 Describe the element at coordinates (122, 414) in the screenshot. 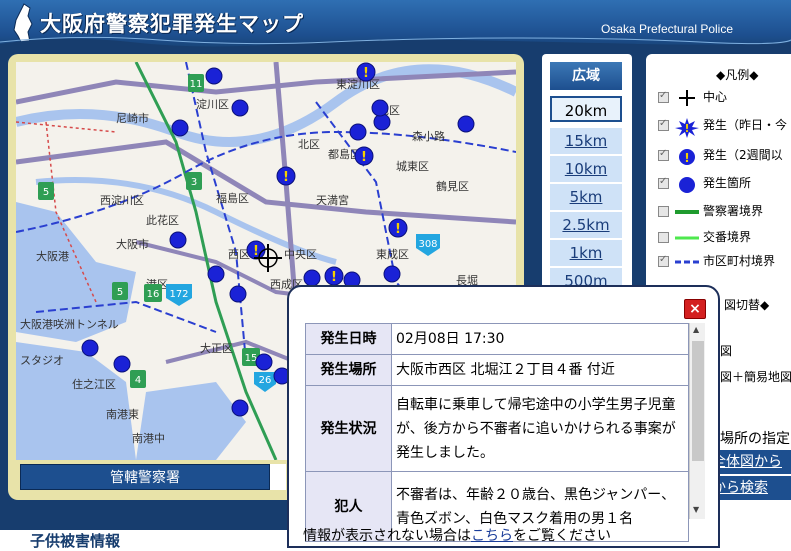

I see `map-label-nanko-higashi: 南港東` at that location.